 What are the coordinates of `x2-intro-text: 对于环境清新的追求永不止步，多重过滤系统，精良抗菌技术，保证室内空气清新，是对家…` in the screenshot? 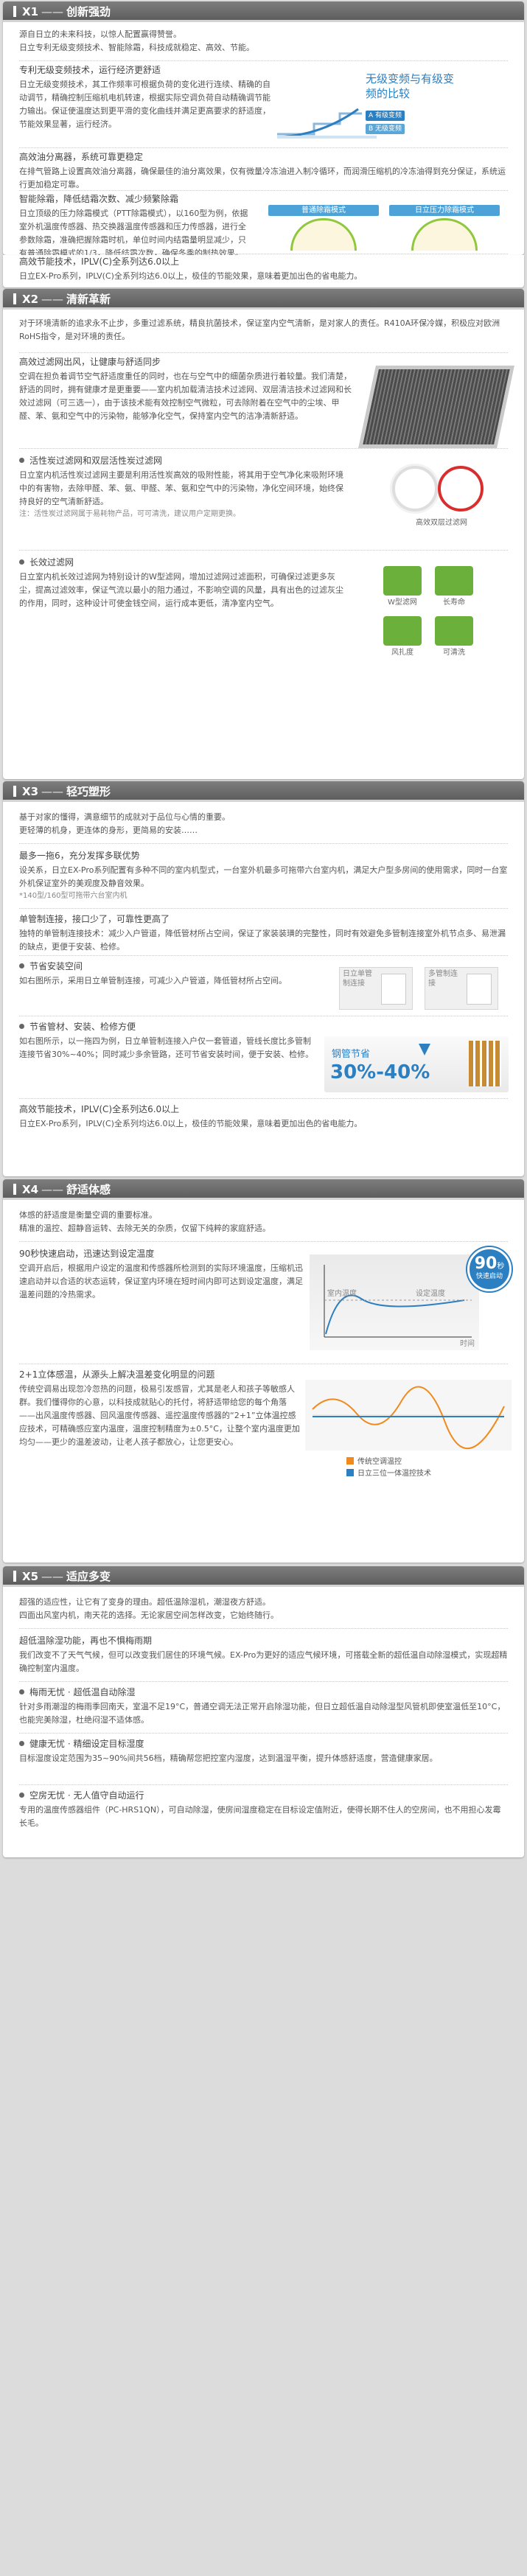 It's located at (259, 330).